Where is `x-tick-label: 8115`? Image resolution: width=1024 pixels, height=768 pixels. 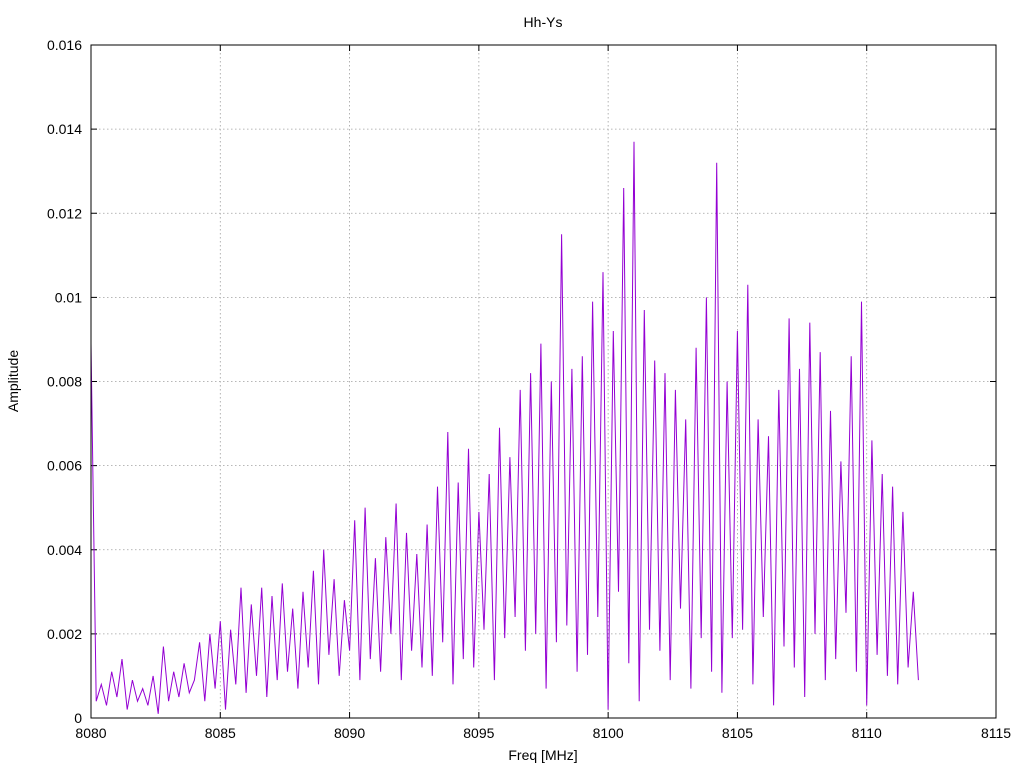 x-tick-label: 8115 is located at coordinates (996, 733).